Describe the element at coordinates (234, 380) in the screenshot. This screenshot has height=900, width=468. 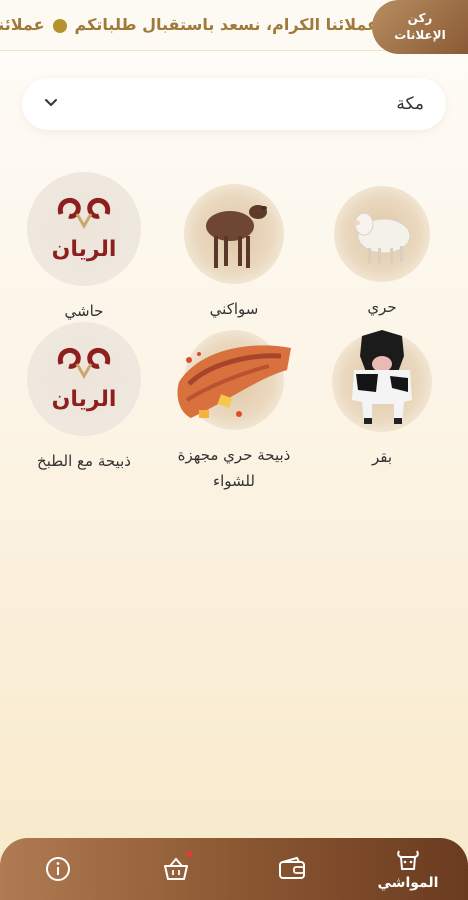
I see `grilled-lamb-image` at that location.